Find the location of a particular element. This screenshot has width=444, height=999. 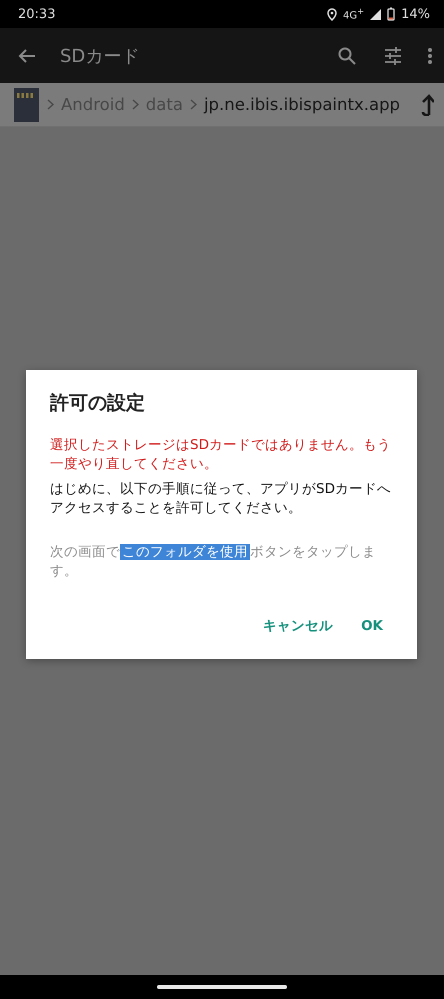

ok-button: OK is located at coordinates (372, 626).